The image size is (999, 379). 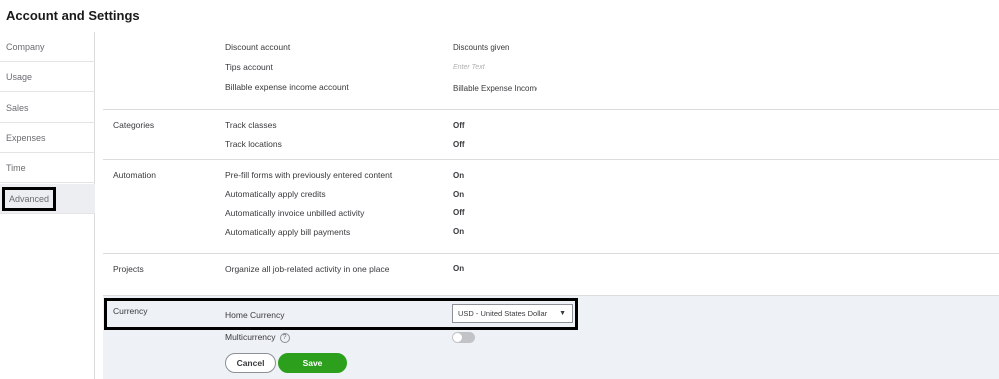 What do you see at coordinates (284, 337) in the screenshot?
I see `help-circle-icon: ?` at bounding box center [284, 337].